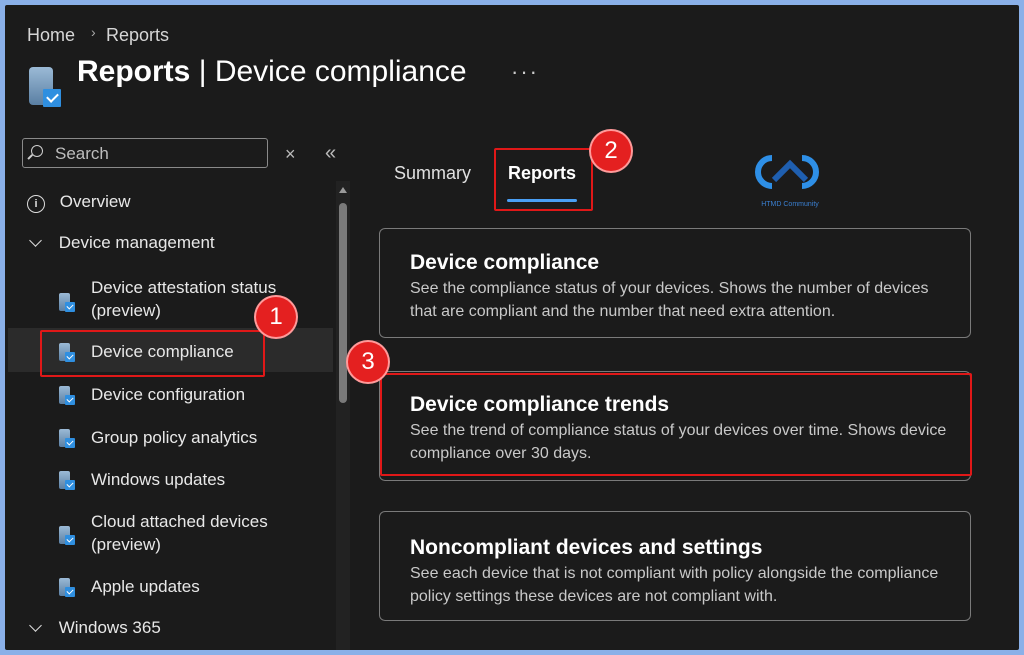 The width and height of the screenshot is (1024, 655). What do you see at coordinates (343, 415) in the screenshot?
I see `sidebar-scrollbar` at bounding box center [343, 415].